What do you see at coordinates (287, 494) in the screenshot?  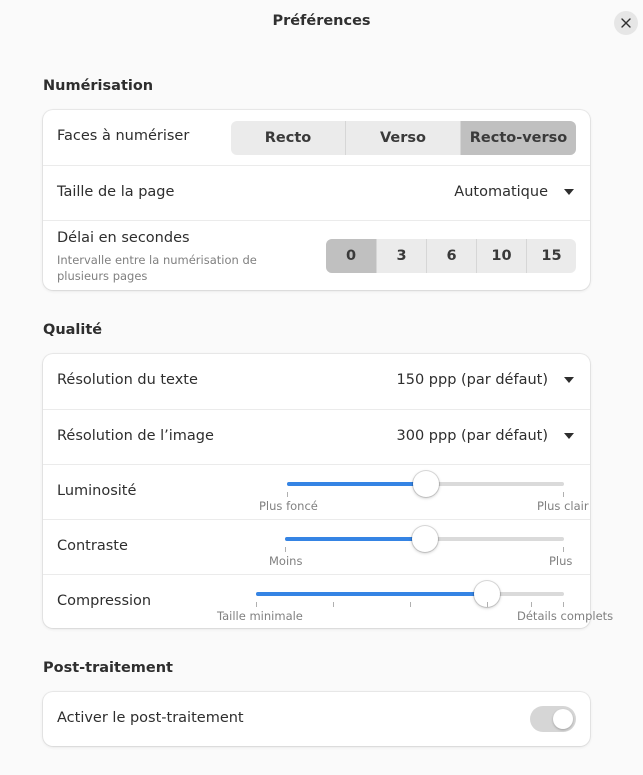 I see `brightness-tick-min` at bounding box center [287, 494].